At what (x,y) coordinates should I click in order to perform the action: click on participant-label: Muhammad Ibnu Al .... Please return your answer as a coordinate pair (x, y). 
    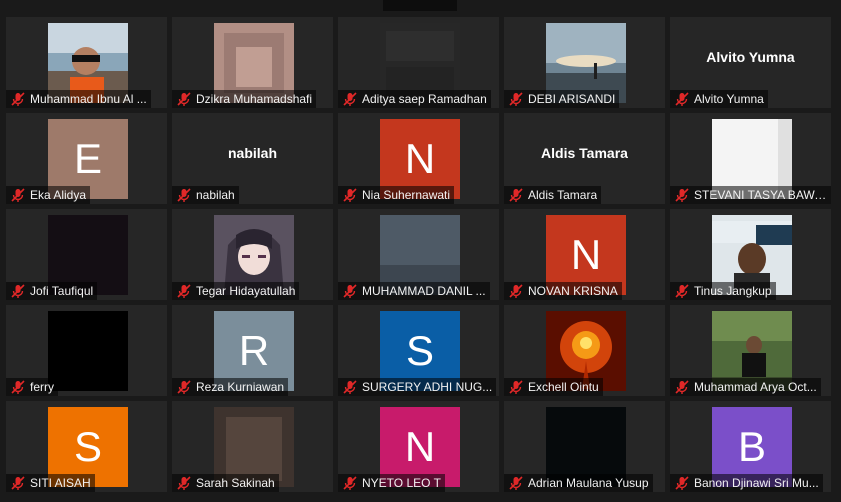
    Looking at the image, I should click on (78, 99).